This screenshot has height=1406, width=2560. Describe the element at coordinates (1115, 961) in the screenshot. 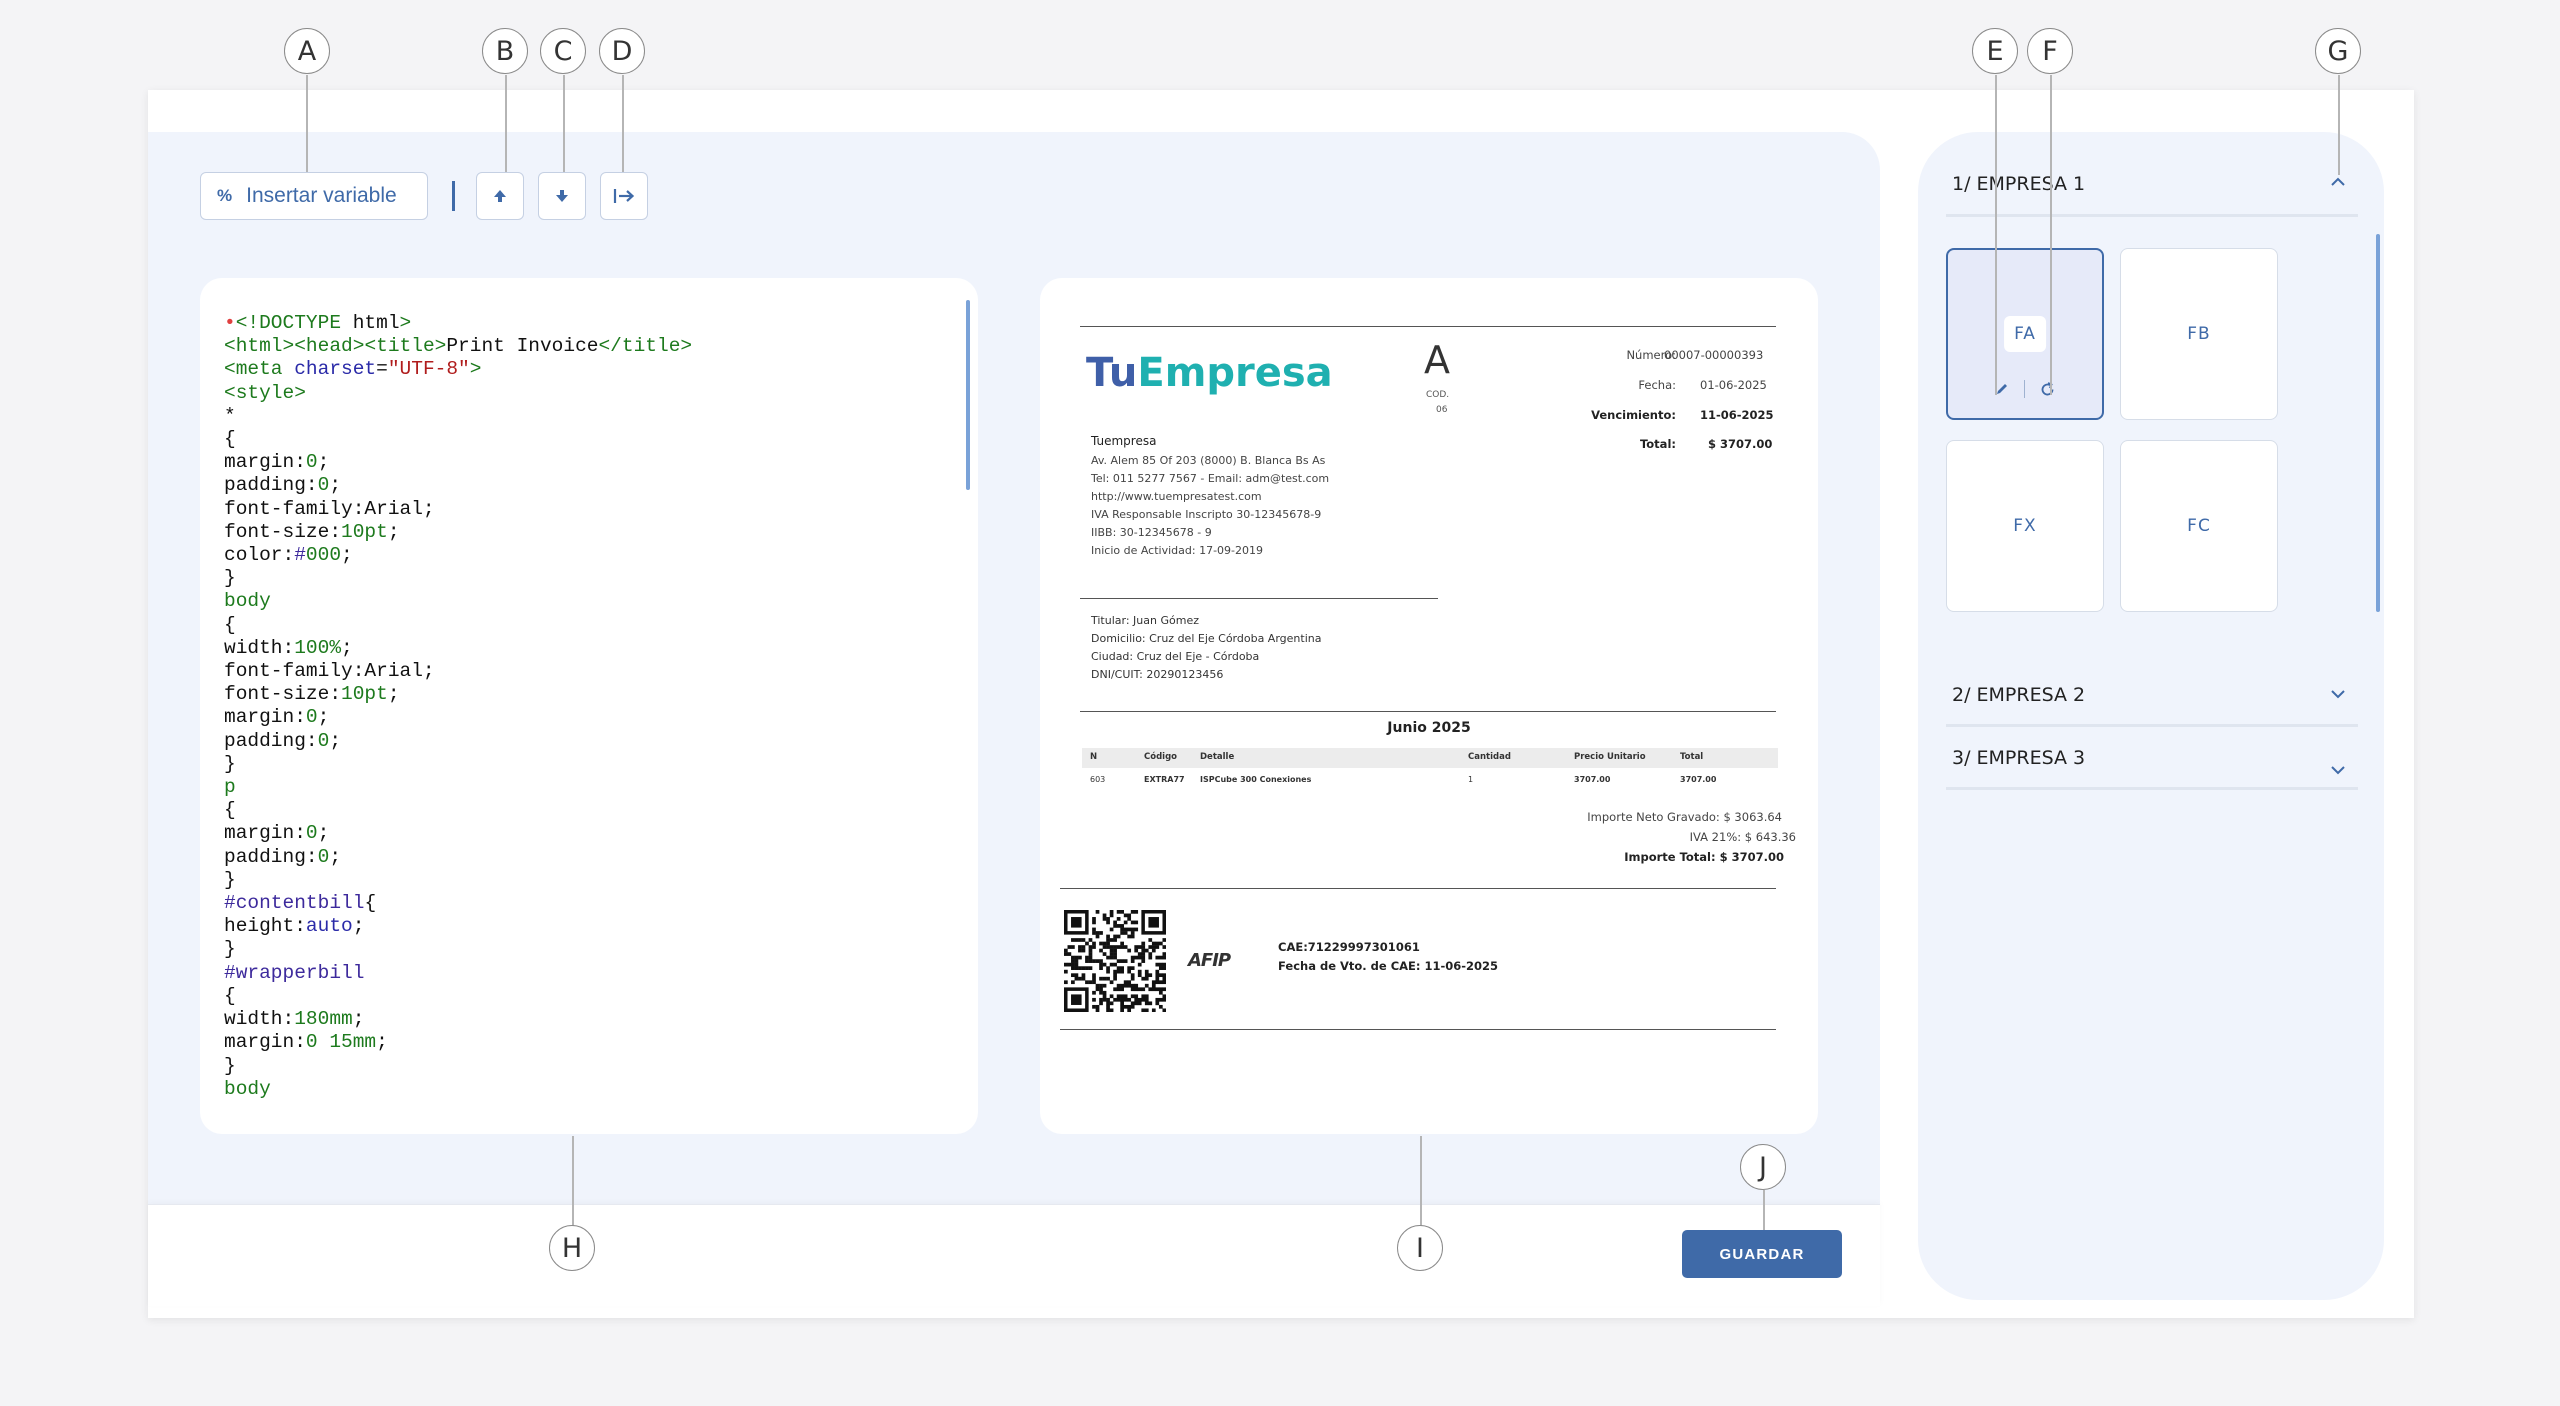

I see `qr-code-icon` at that location.